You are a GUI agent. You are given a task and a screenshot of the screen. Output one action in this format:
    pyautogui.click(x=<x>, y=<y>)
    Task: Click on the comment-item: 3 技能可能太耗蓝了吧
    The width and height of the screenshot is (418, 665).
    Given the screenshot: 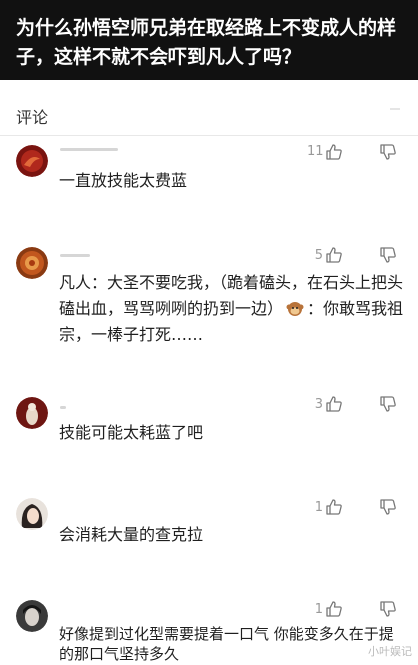 What is the action you would take?
    pyautogui.click(x=209, y=434)
    